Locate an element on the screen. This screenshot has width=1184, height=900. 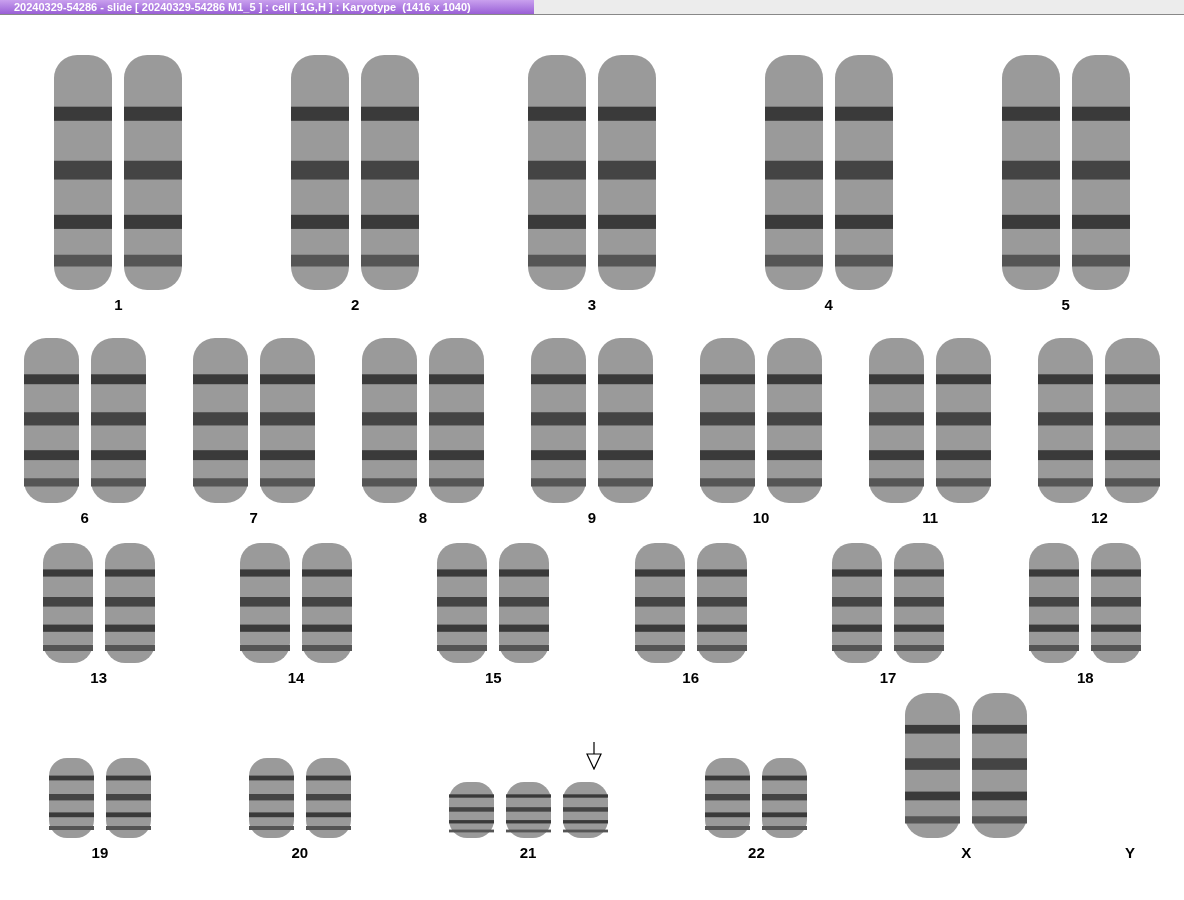
chromosome-number: 2 is located at coordinates (355, 304).